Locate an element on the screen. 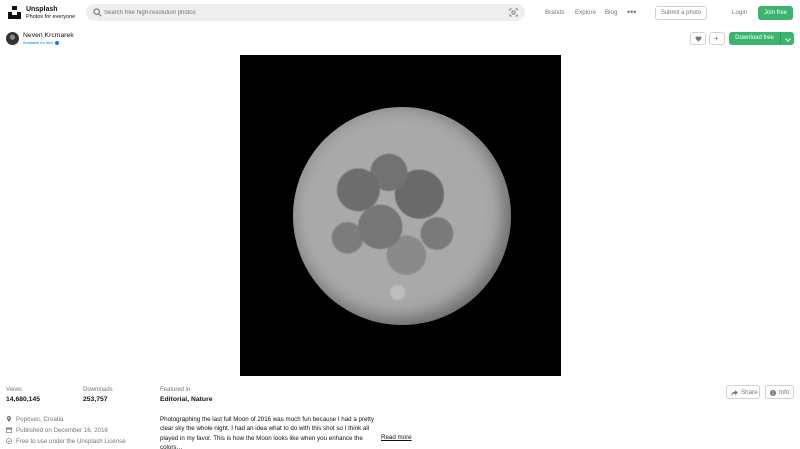 Image resolution: width=800 pixels, height=449 pixels. download-options-chevron-icon is located at coordinates (787, 38).